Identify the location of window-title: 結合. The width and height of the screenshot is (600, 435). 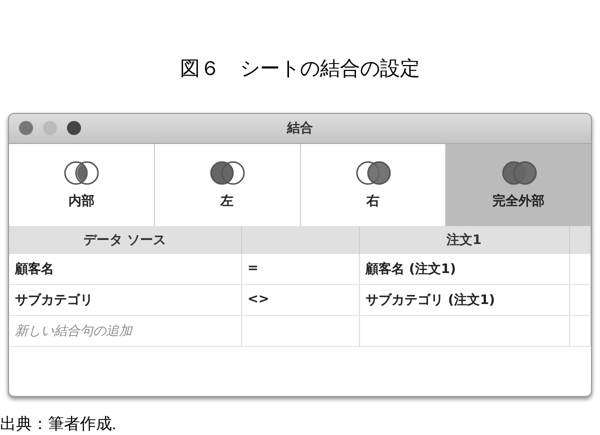
(300, 129).